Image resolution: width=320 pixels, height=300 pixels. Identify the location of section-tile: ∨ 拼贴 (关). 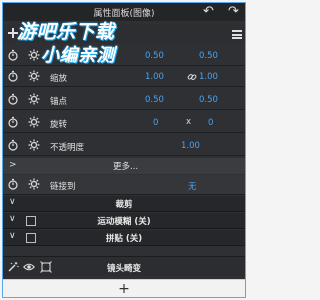
(124, 238).